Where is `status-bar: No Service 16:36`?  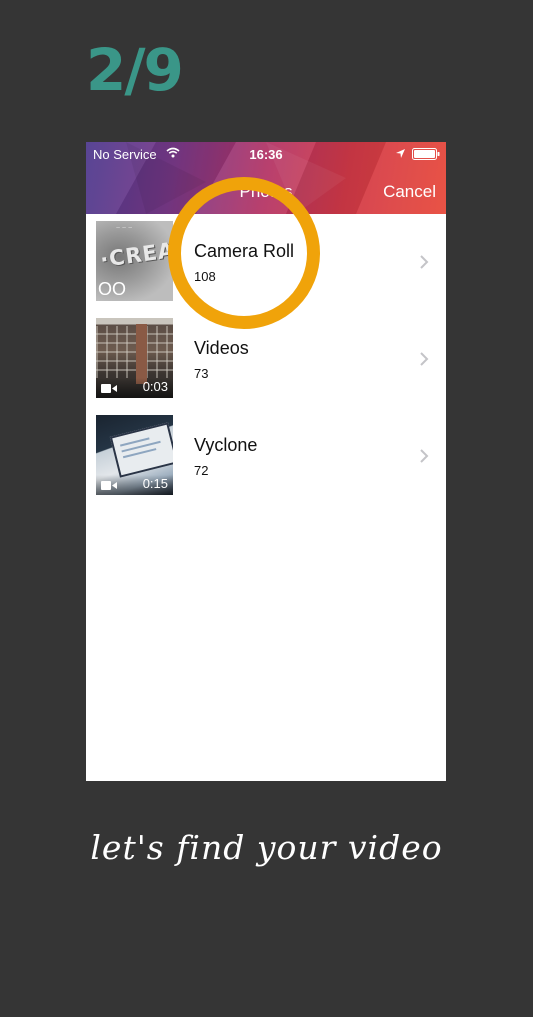
status-bar: No Service 16:36 is located at coordinates (266, 154).